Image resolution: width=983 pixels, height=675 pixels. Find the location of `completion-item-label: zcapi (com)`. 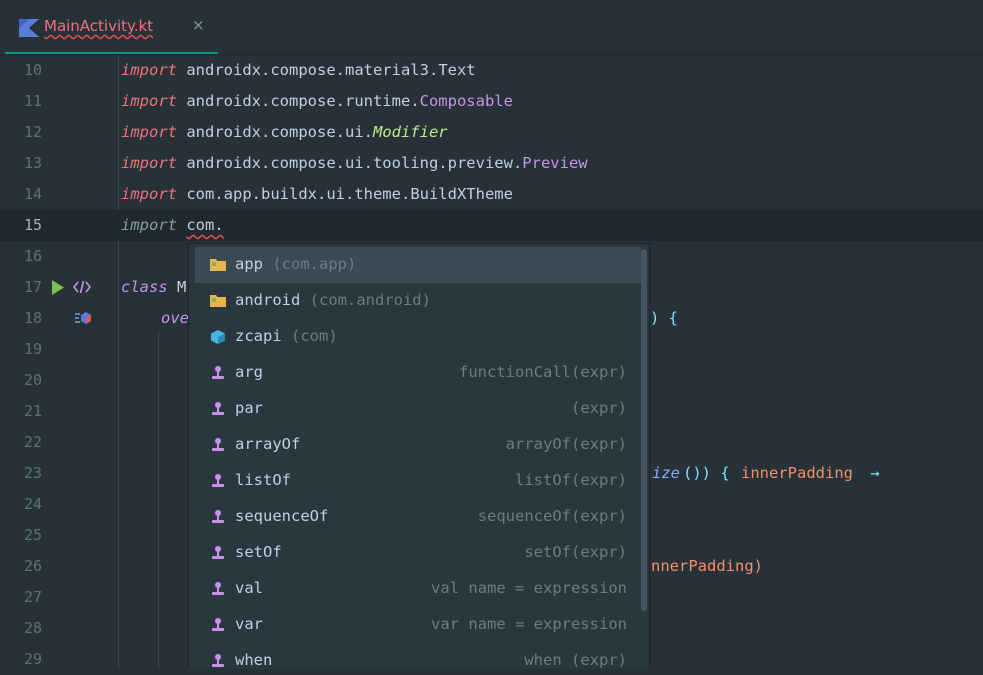

completion-item-label: zcapi (com) is located at coordinates (286, 336).